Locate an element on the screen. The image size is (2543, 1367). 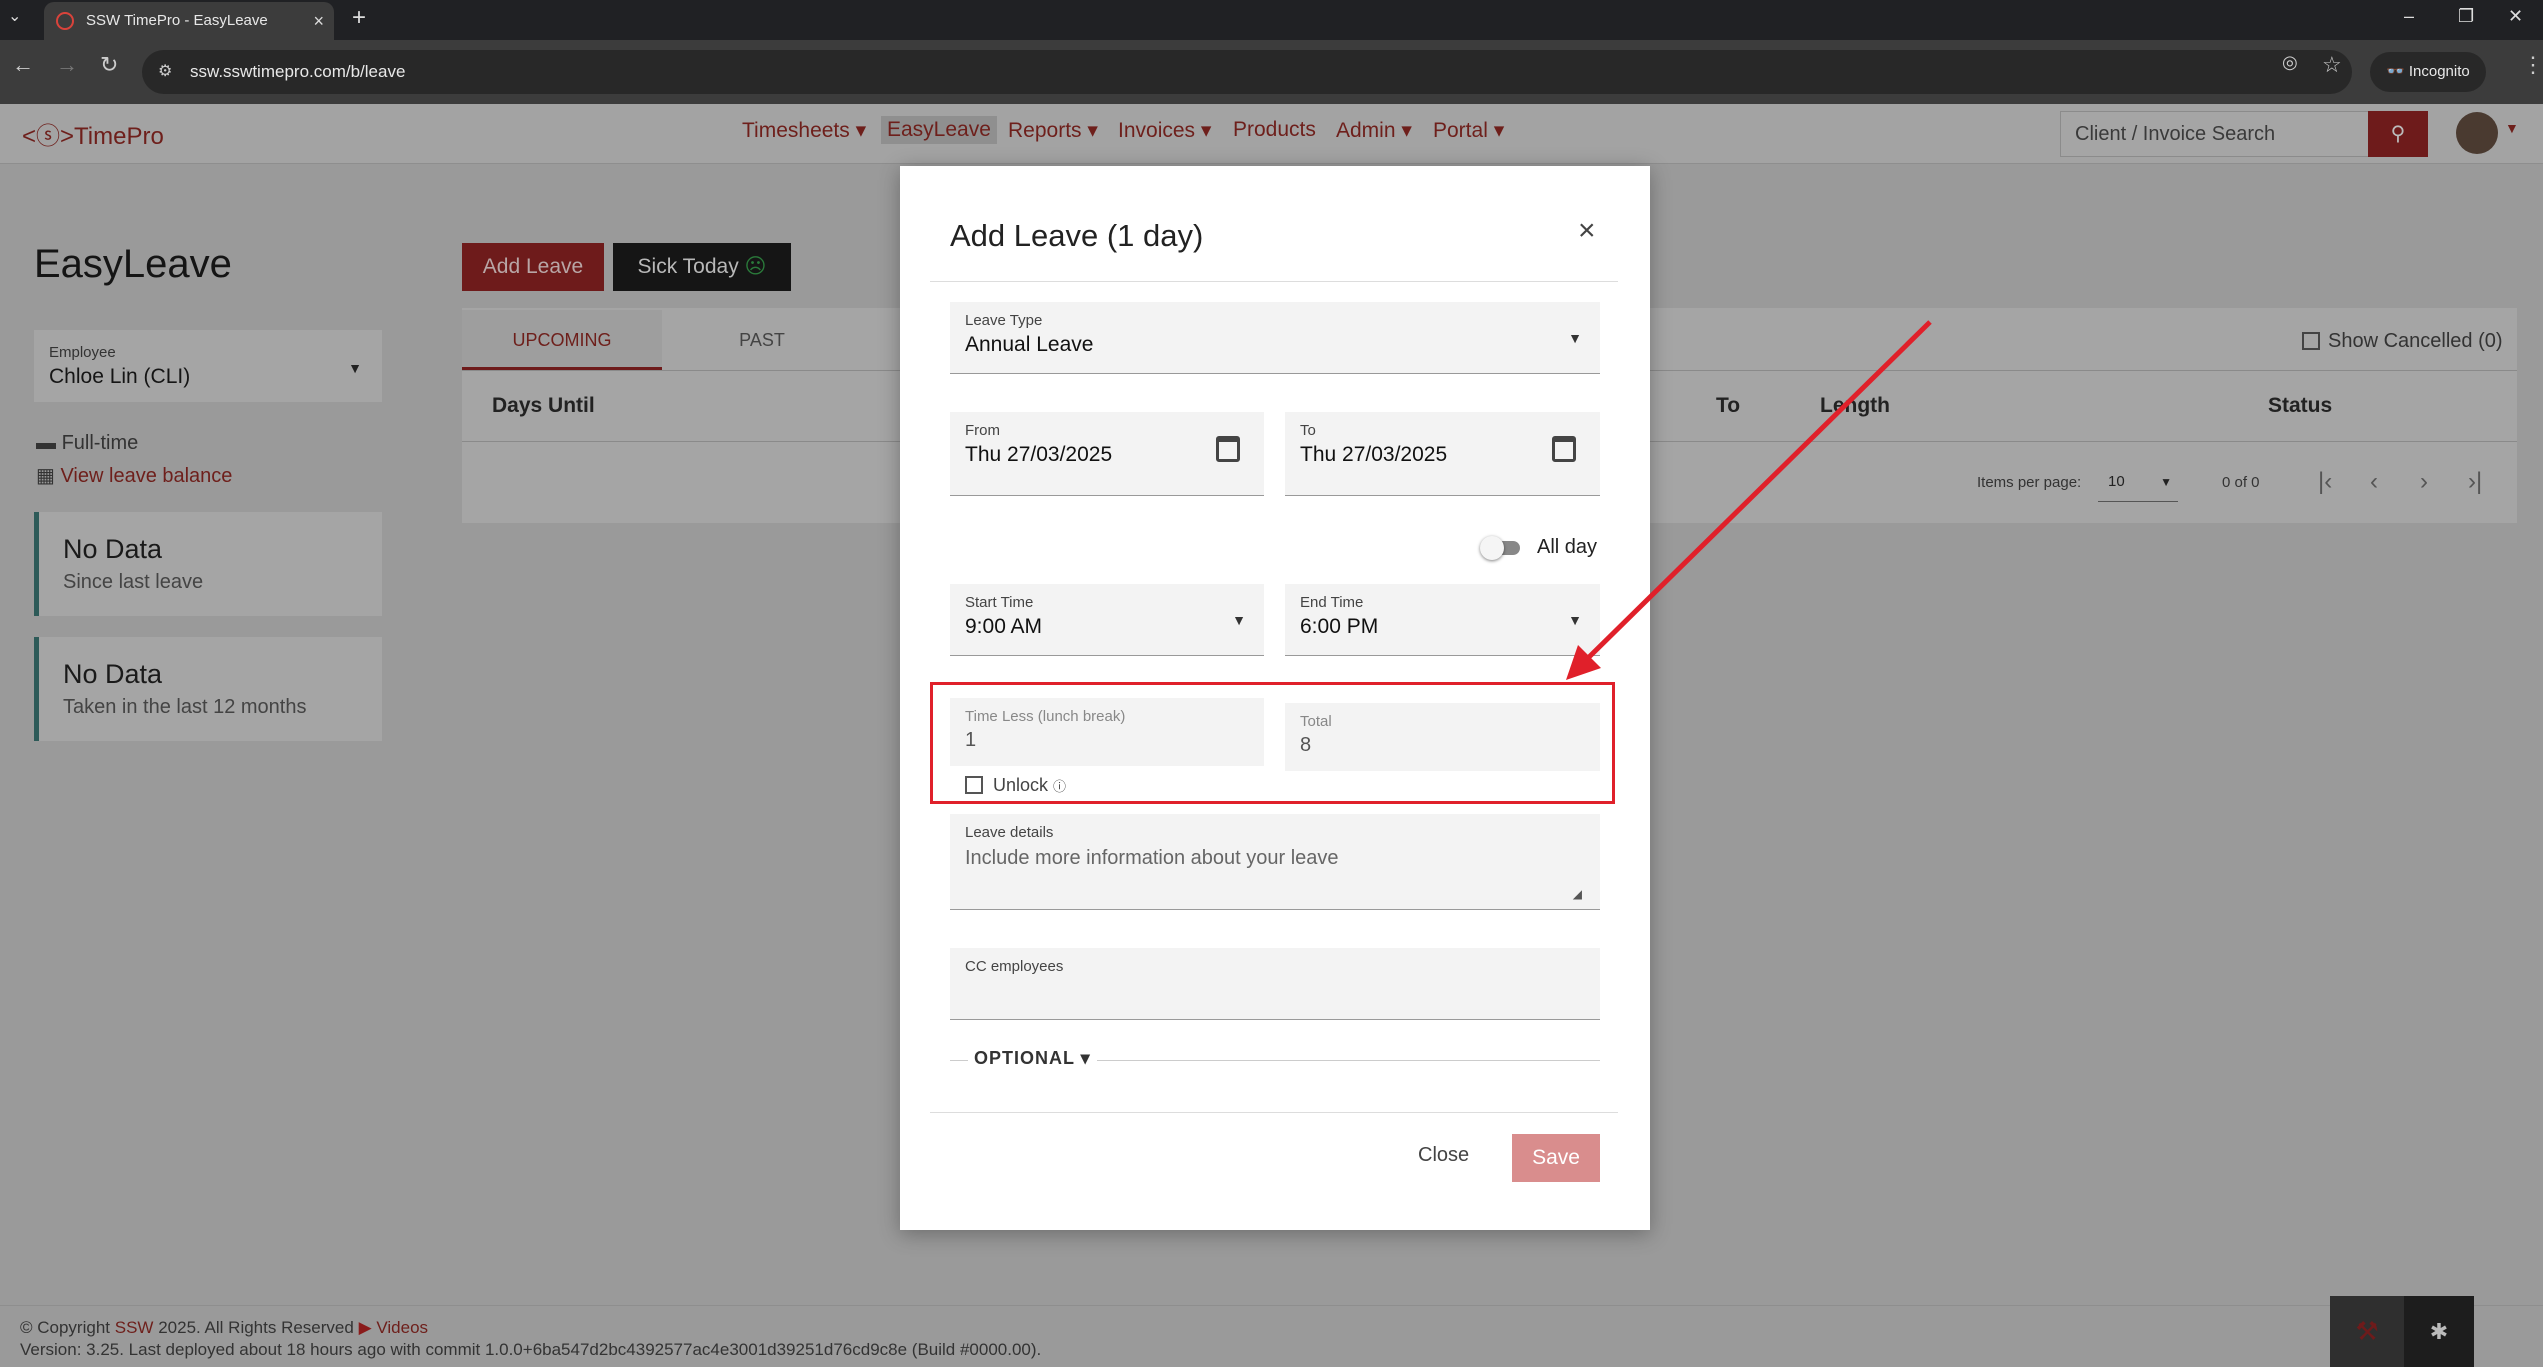
employee-label: Employee is located at coordinates (82, 352).